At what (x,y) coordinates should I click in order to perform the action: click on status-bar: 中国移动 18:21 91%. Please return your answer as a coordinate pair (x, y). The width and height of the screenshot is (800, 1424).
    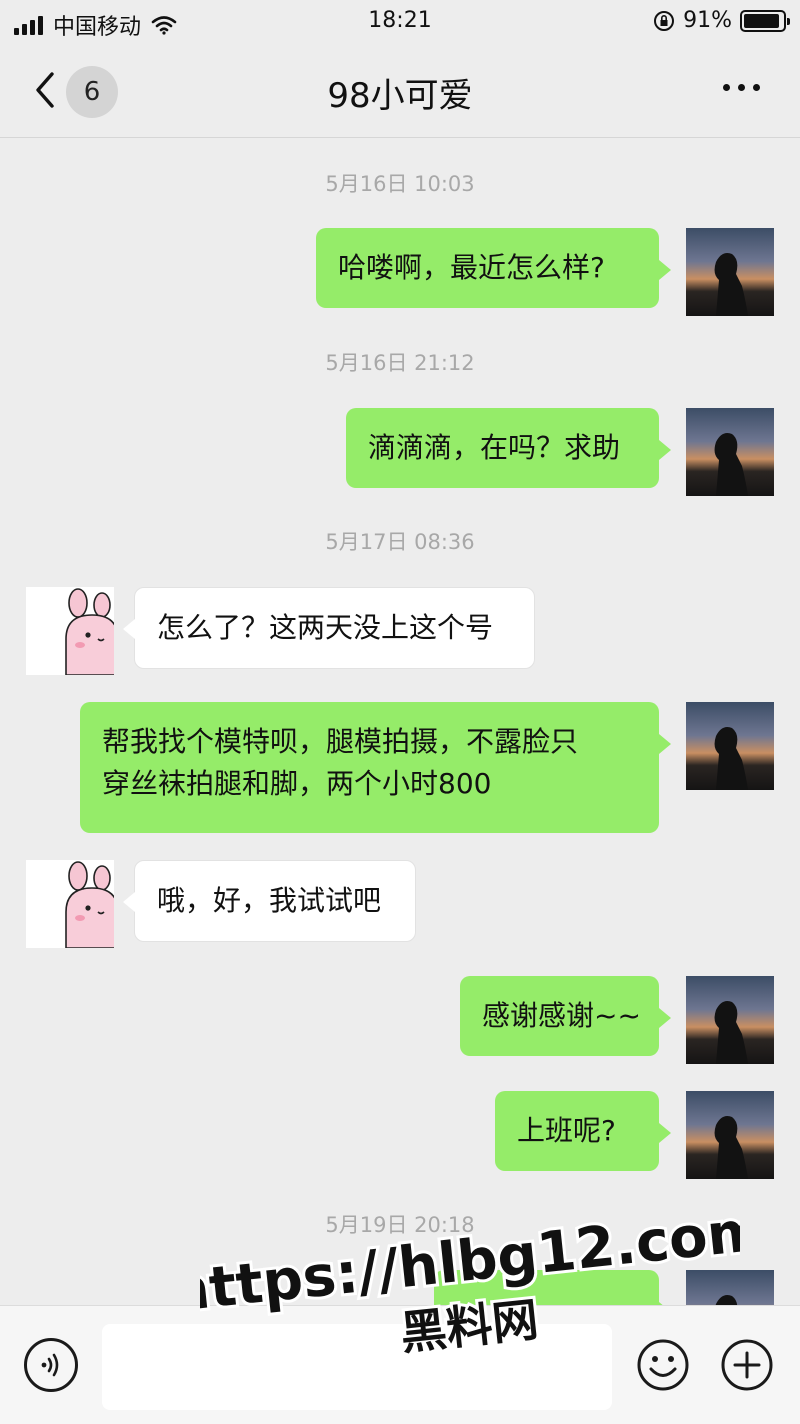
    Looking at the image, I should click on (400, 22).